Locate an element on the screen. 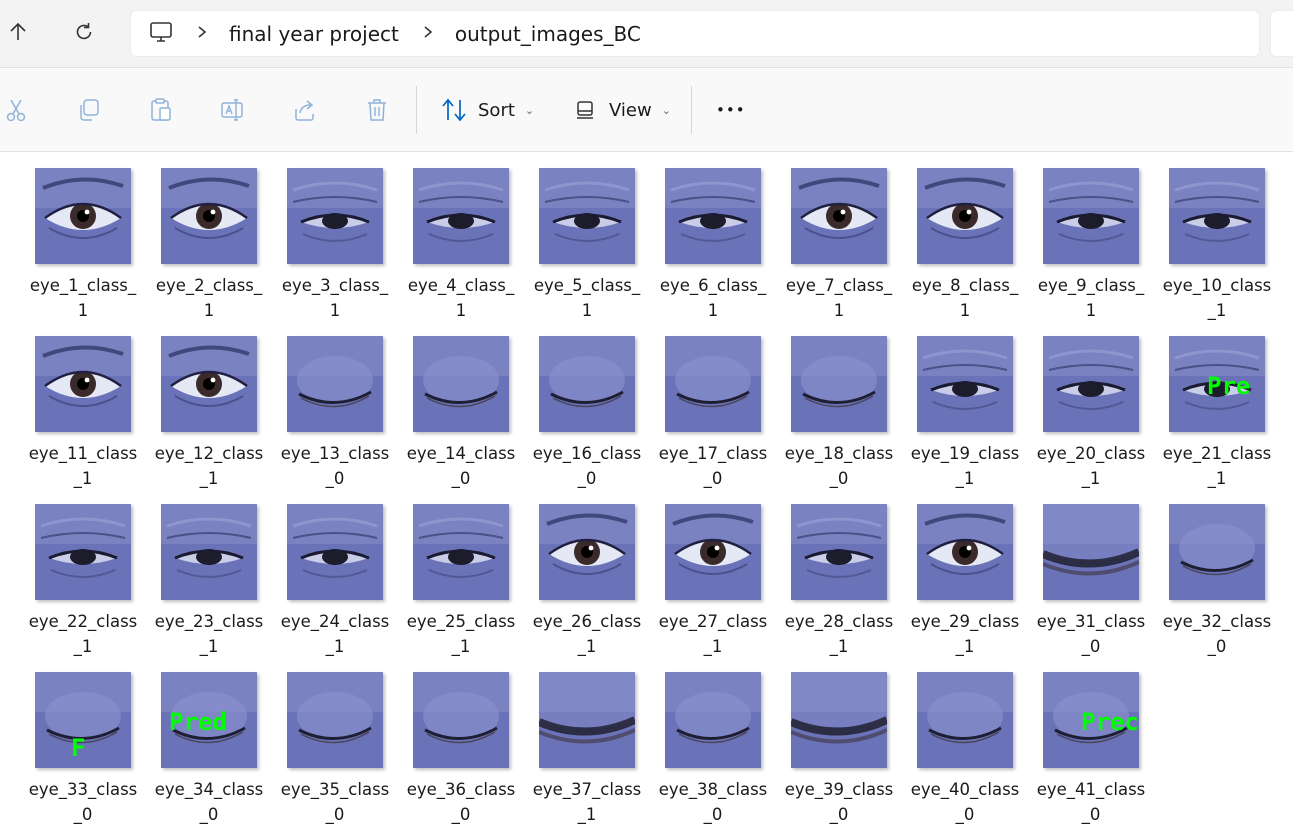 This screenshot has height=835, width=1293. file-name: eye_31_class _0 is located at coordinates (1091, 634).